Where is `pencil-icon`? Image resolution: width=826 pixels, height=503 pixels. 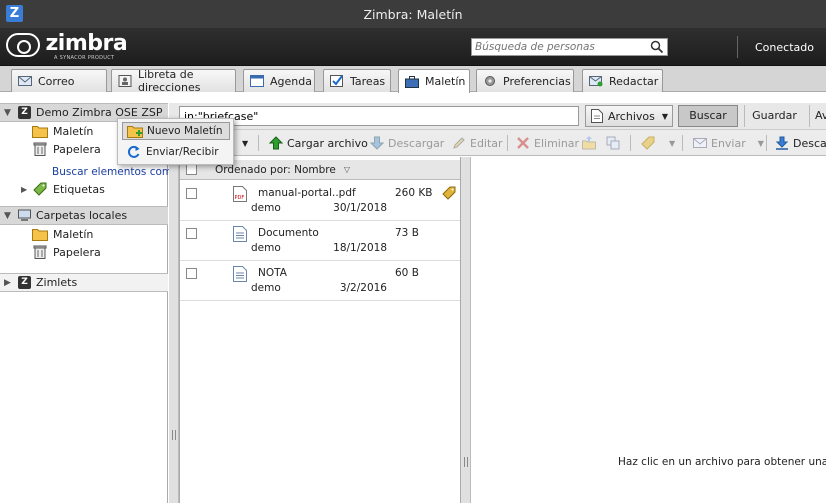
pencil-icon is located at coordinates (459, 143).